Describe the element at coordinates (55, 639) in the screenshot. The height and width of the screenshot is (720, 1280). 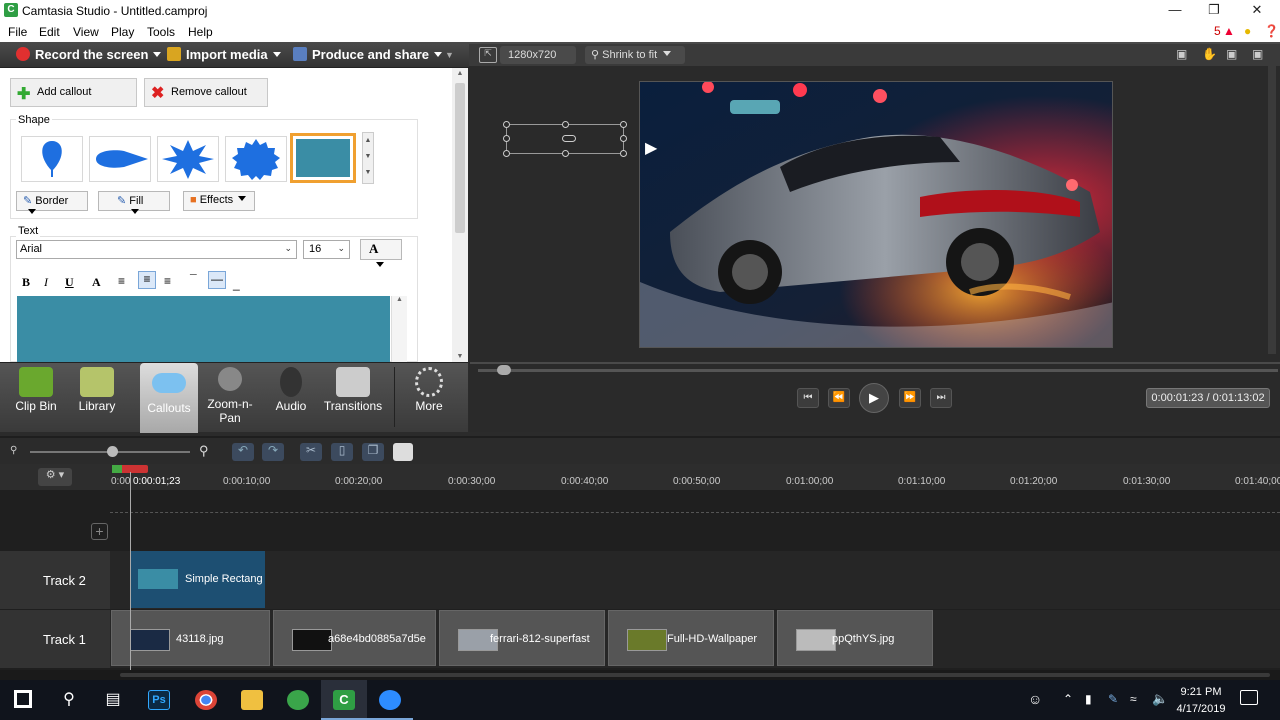
I see `track-1-header: Track 1` at that location.